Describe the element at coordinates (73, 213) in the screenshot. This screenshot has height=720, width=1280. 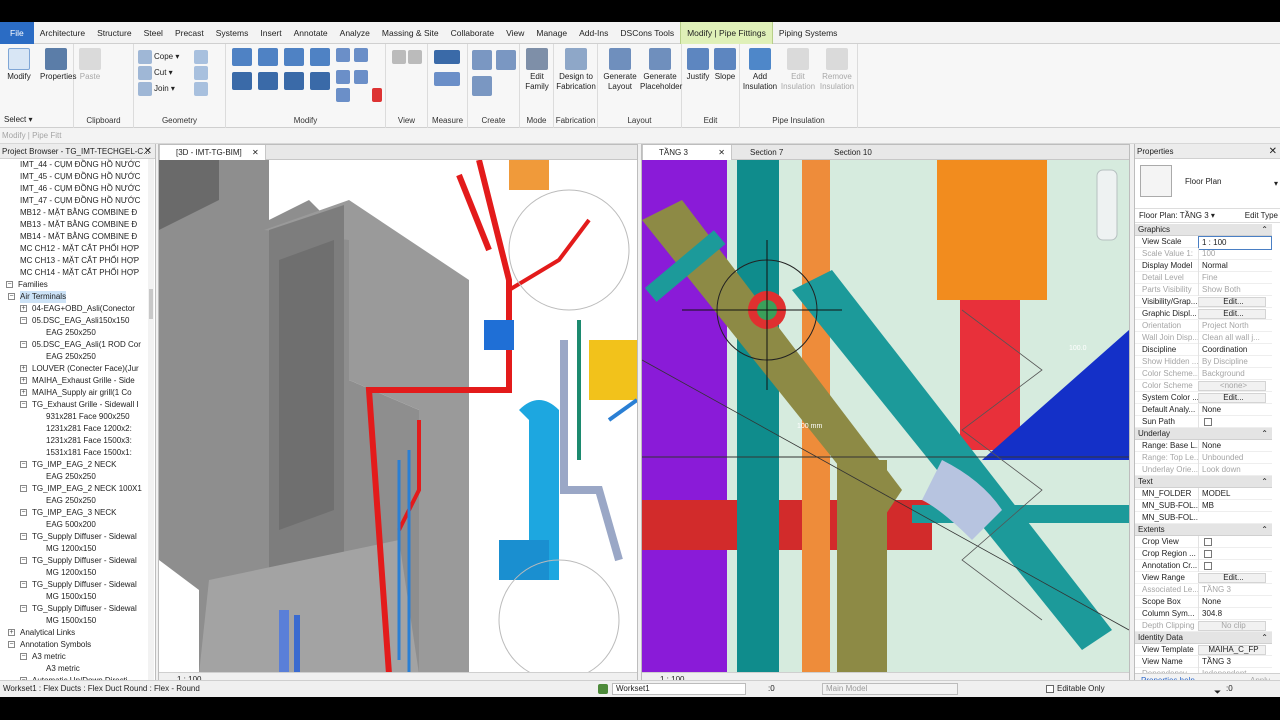
I see `tree-item: MB12 - MẶT BẰNG COMBINE Đ` at that location.